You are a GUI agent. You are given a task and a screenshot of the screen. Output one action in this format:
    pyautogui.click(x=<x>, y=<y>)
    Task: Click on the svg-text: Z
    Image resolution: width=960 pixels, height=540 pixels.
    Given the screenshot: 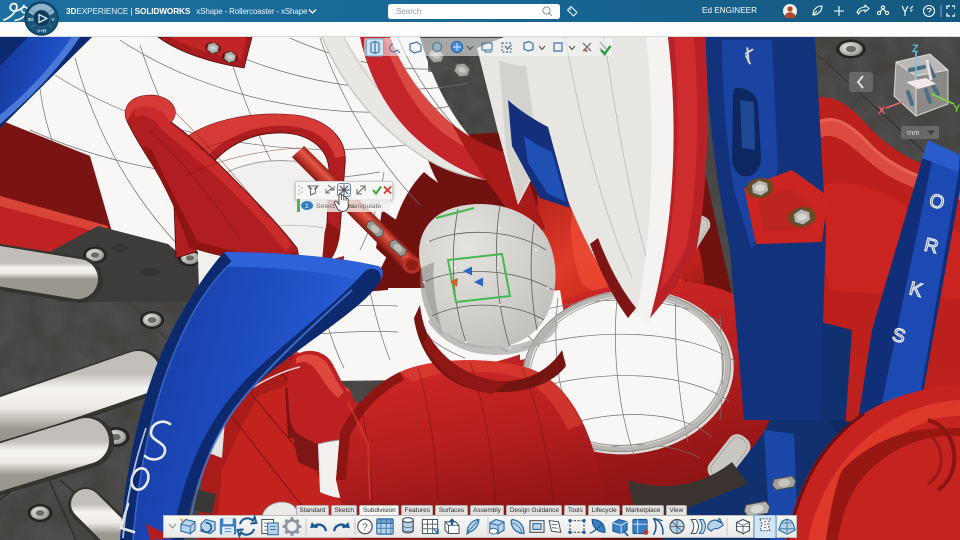 What is the action you would take?
    pyautogui.click(x=915, y=49)
    